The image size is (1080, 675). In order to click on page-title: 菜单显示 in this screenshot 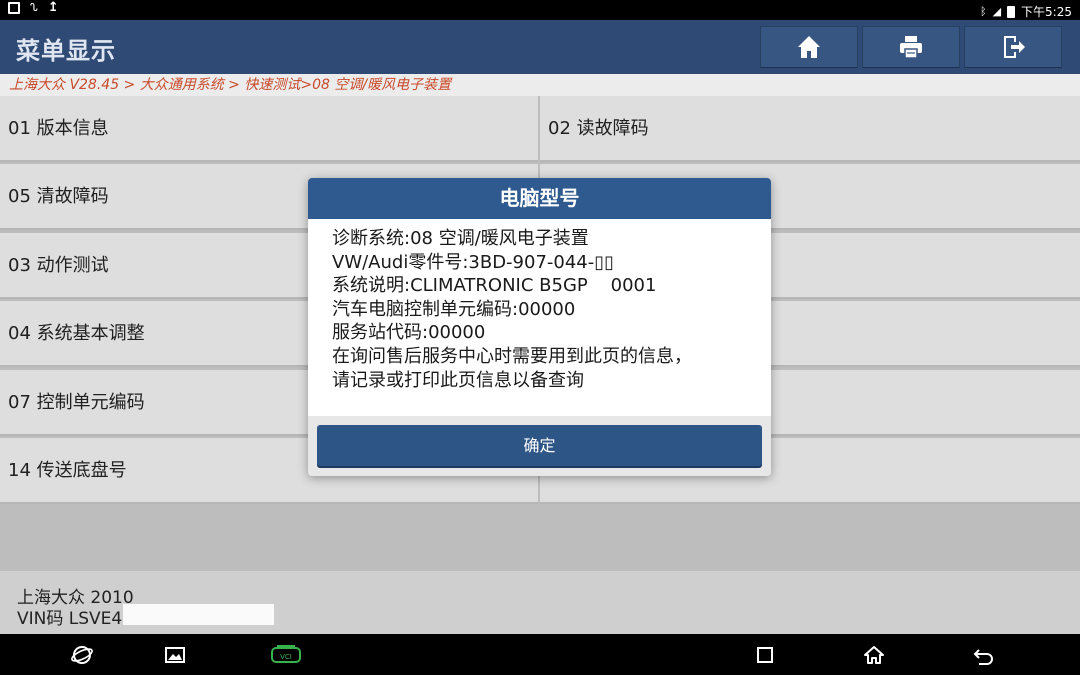, I will do `click(66, 51)`.